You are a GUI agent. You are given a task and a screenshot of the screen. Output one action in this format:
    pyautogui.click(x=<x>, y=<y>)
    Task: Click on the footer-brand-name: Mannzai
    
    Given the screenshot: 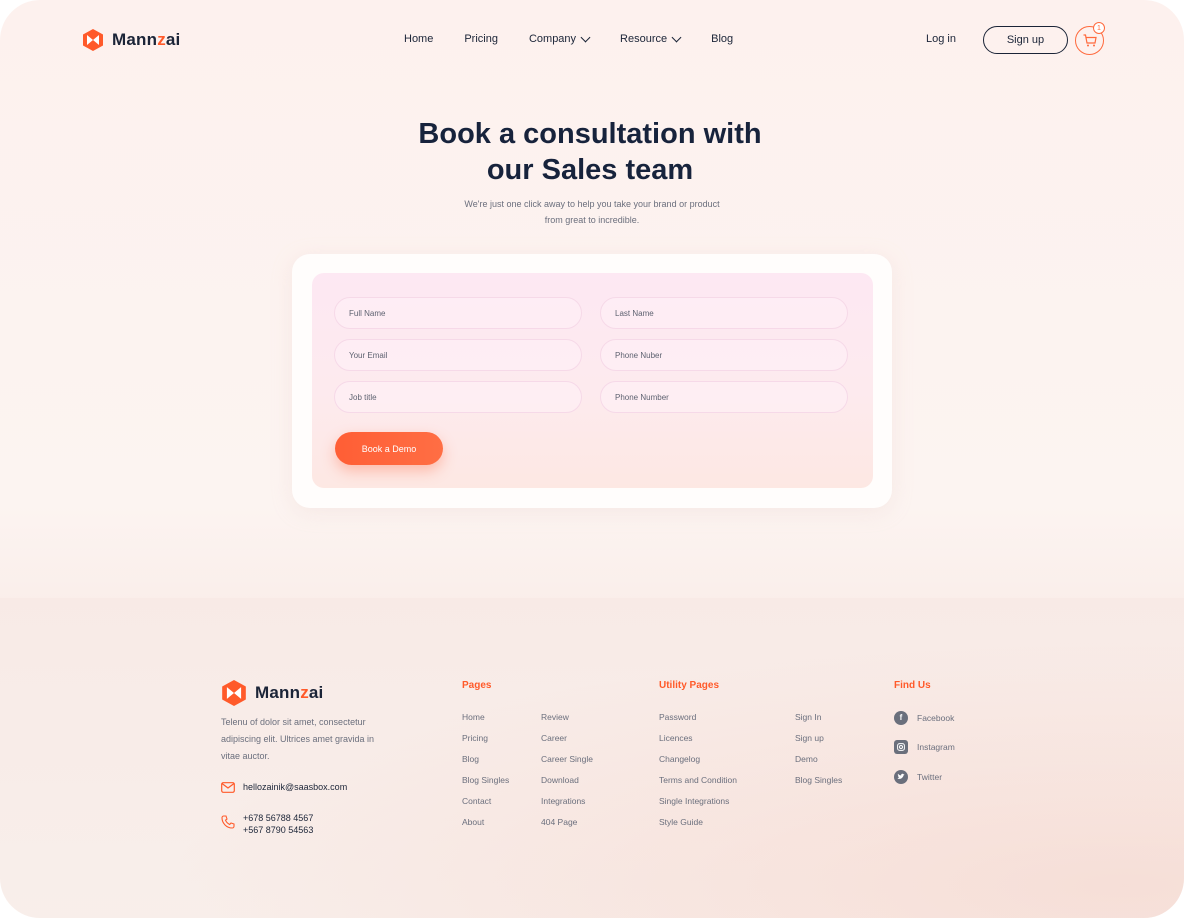 What is the action you would take?
    pyautogui.click(x=289, y=692)
    